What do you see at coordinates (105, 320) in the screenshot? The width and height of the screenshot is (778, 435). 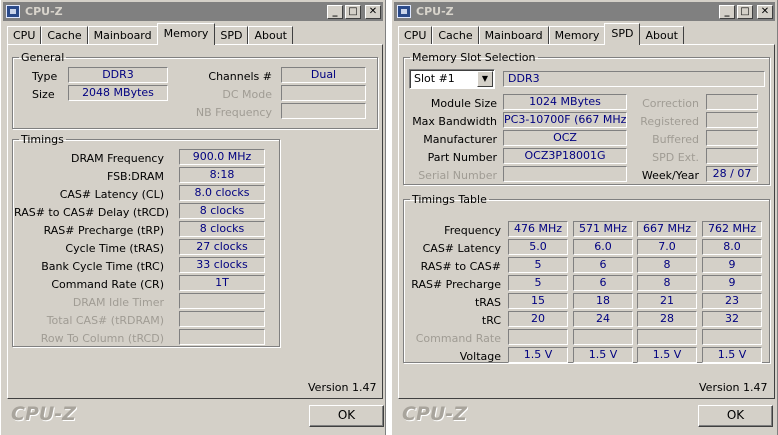 I see `timing-label: Total CAS# (tRDRAM)` at bounding box center [105, 320].